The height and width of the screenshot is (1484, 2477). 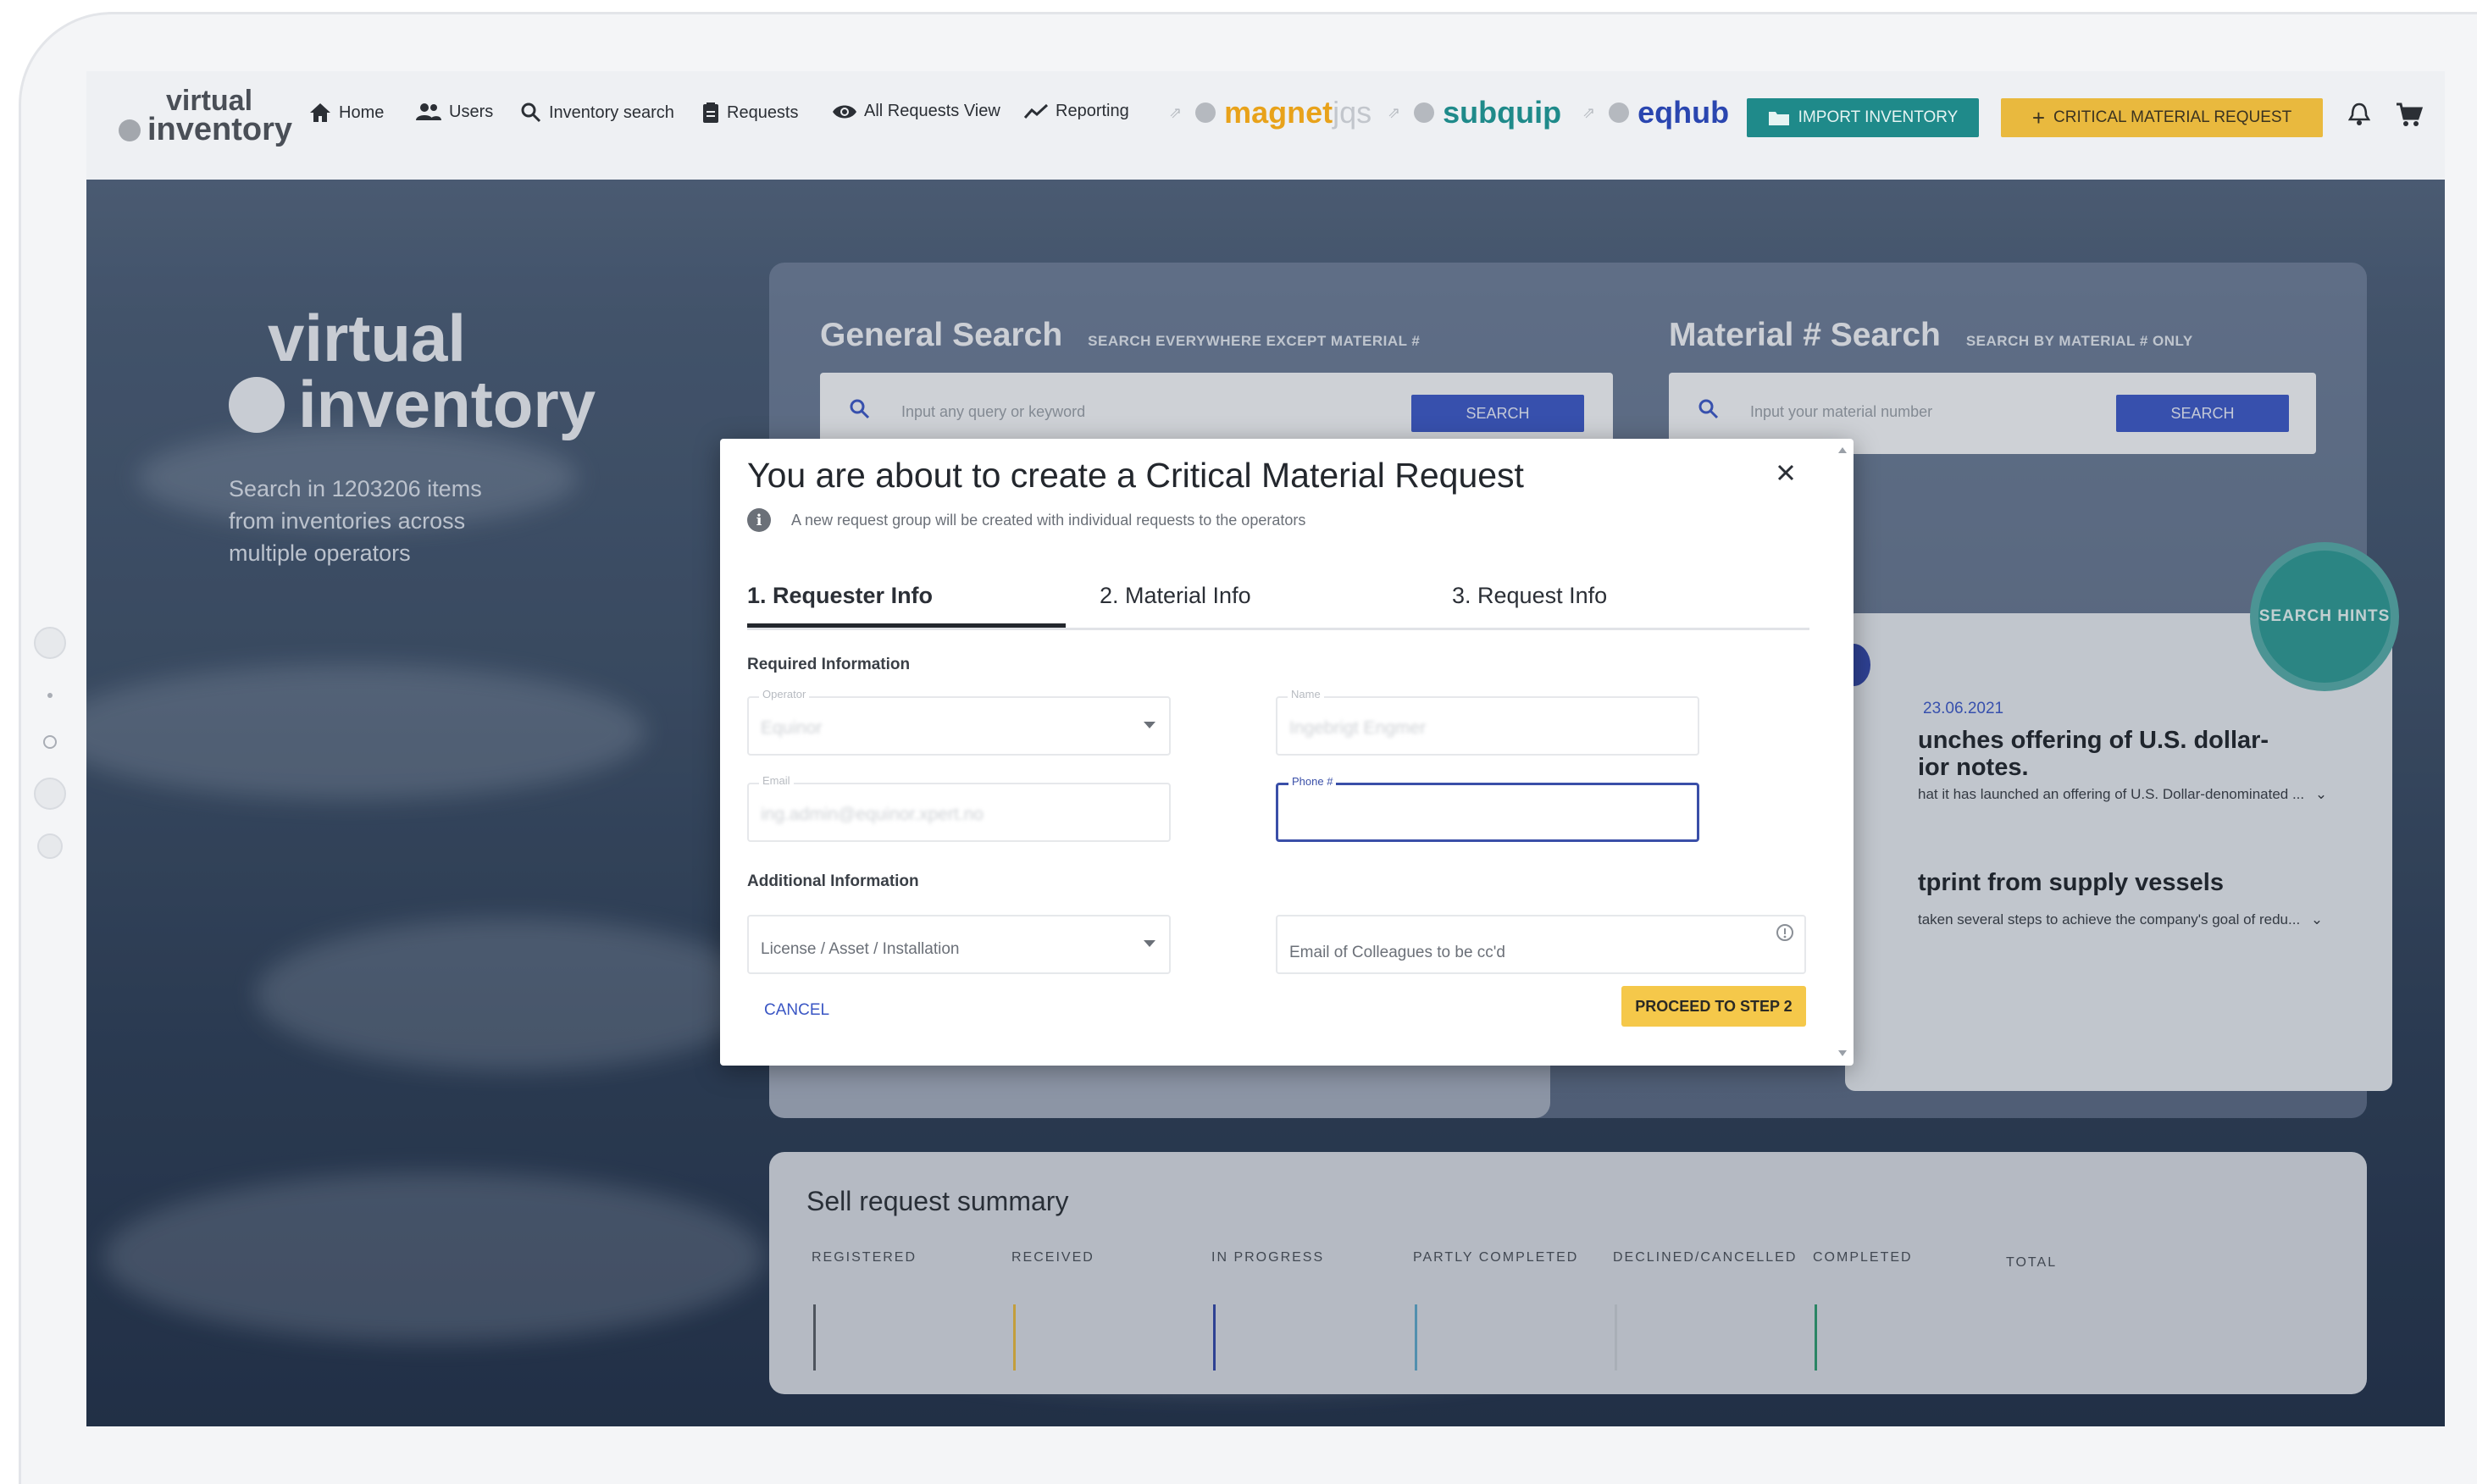 What do you see at coordinates (796, 1010) in the screenshot?
I see `cancel-button: CANCEL` at bounding box center [796, 1010].